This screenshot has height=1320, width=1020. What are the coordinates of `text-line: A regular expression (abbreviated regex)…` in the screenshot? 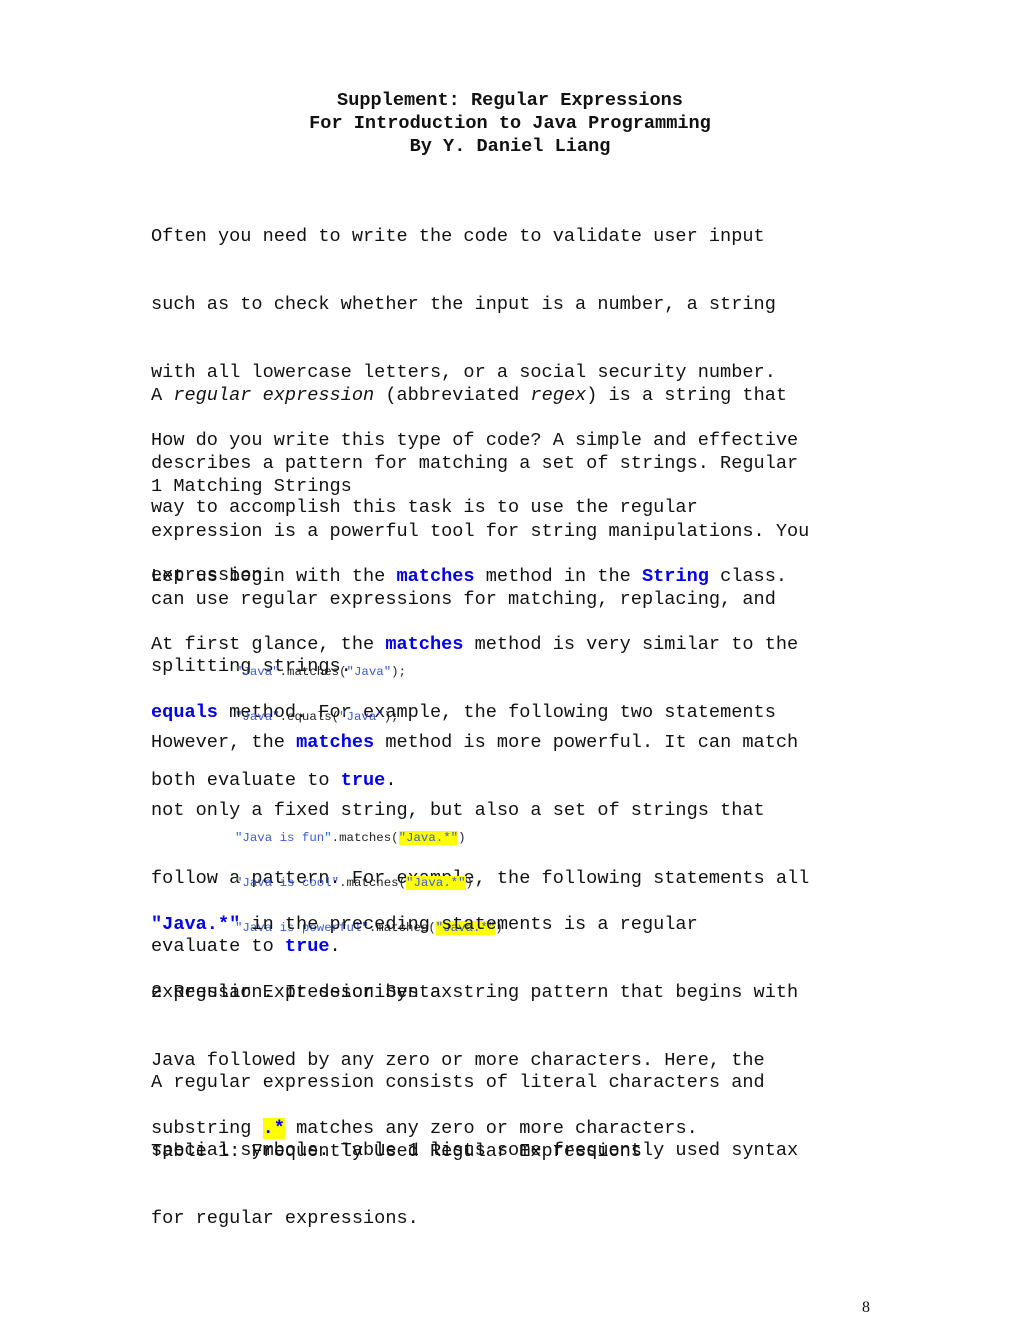 It's located at (480, 396).